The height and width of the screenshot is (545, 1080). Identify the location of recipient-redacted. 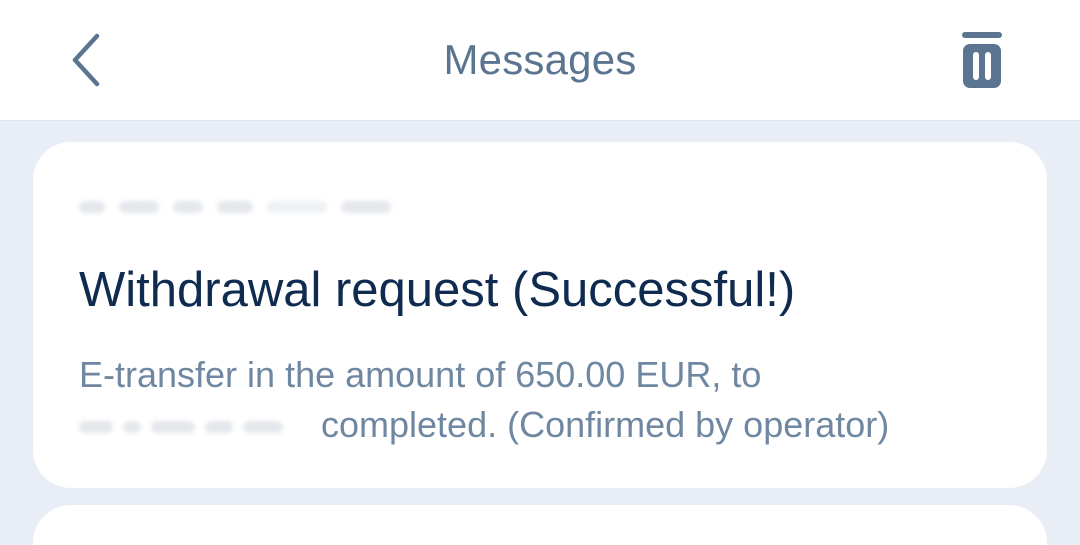
(191, 427).